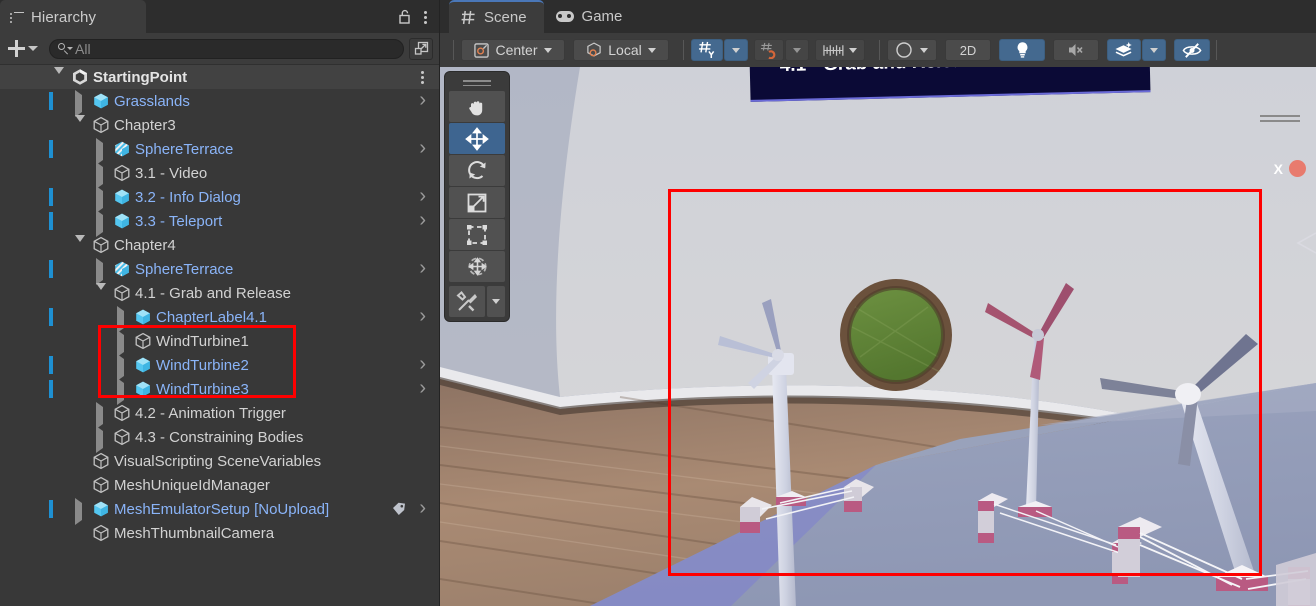 This screenshot has width=1316, height=606. Describe the element at coordinates (426, 17) in the screenshot. I see `kebab-menu-icon` at that location.